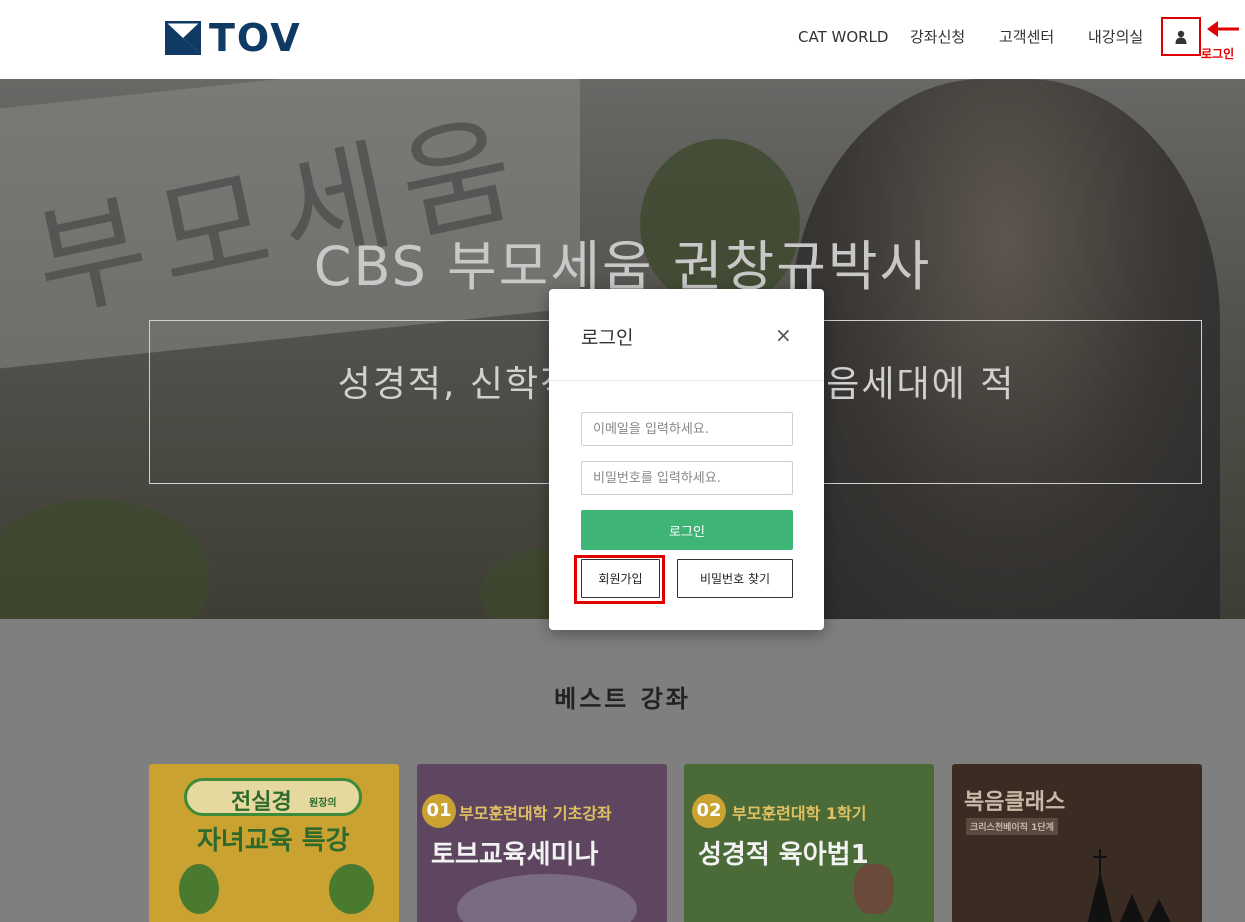 Image resolution: width=1245 pixels, height=922 pixels. What do you see at coordinates (619, 579) in the screenshot?
I see `signup-highlight-box` at bounding box center [619, 579].